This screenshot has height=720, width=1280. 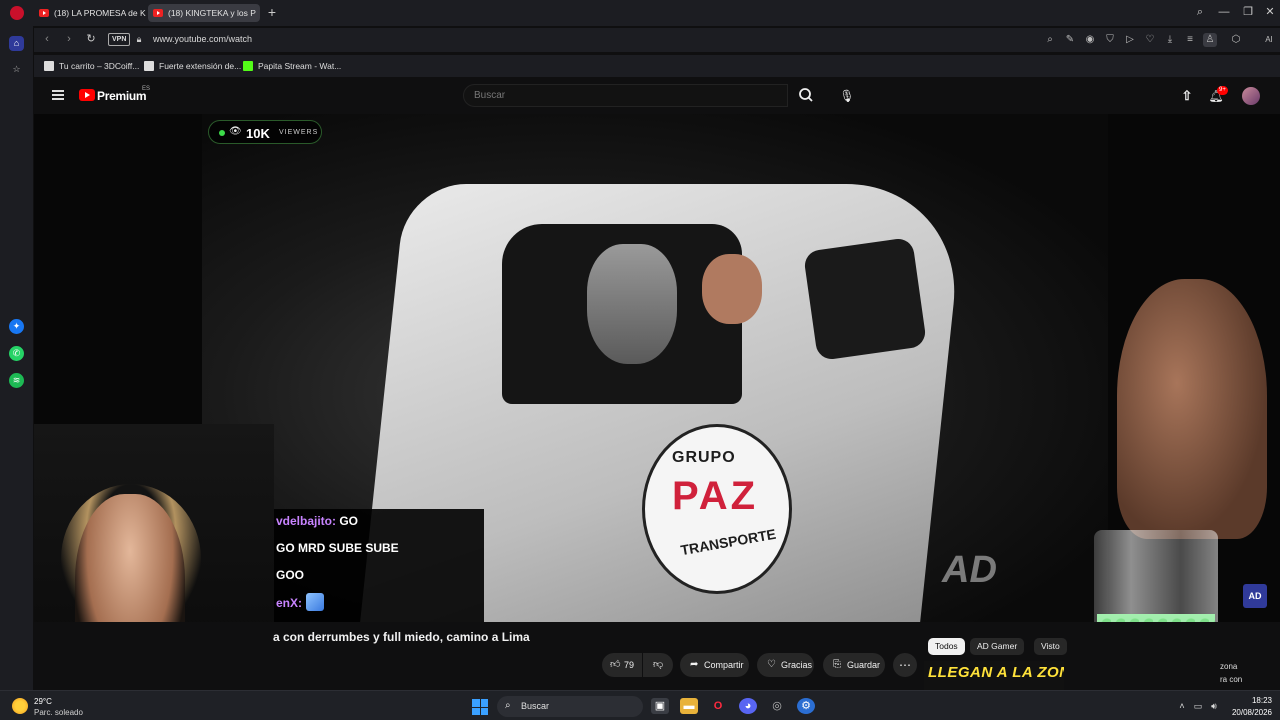 What do you see at coordinates (58, 95) in the screenshot?
I see `hamburger-menu-icon` at bounding box center [58, 95].